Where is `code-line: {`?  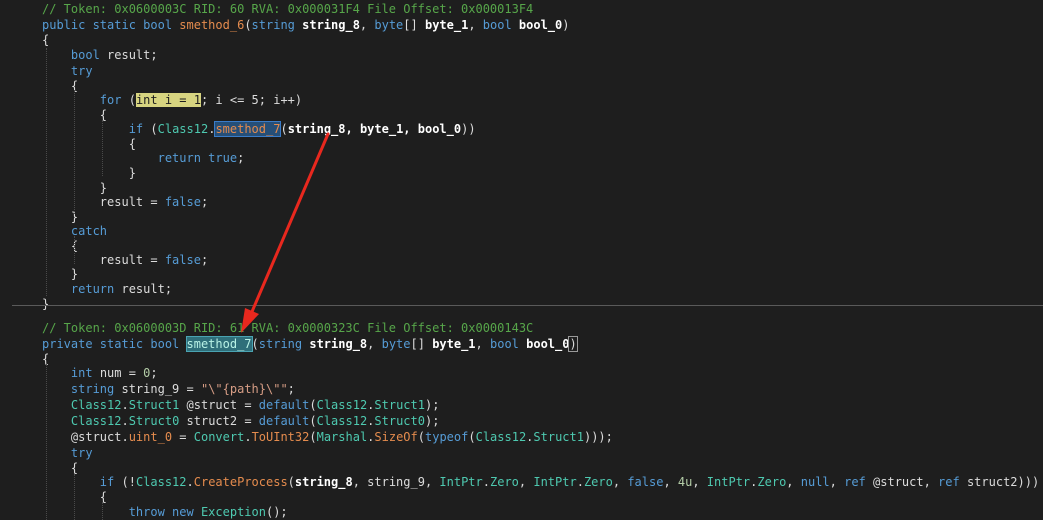 code-line: { is located at coordinates (45, 40).